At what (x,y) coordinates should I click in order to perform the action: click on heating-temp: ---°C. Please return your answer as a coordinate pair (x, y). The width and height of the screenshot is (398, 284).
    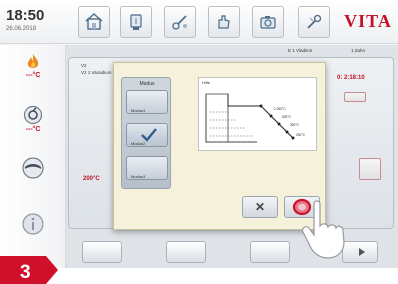
    Looking at the image, I should click on (33, 75).